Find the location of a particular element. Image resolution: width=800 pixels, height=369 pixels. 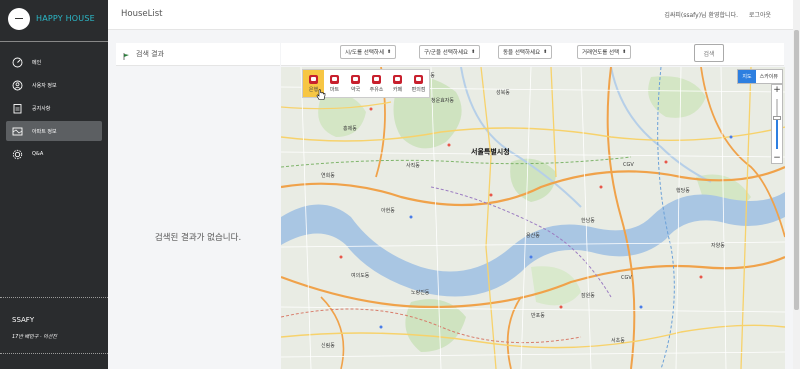

category-gas-station: 주유소 is located at coordinates (376, 83).